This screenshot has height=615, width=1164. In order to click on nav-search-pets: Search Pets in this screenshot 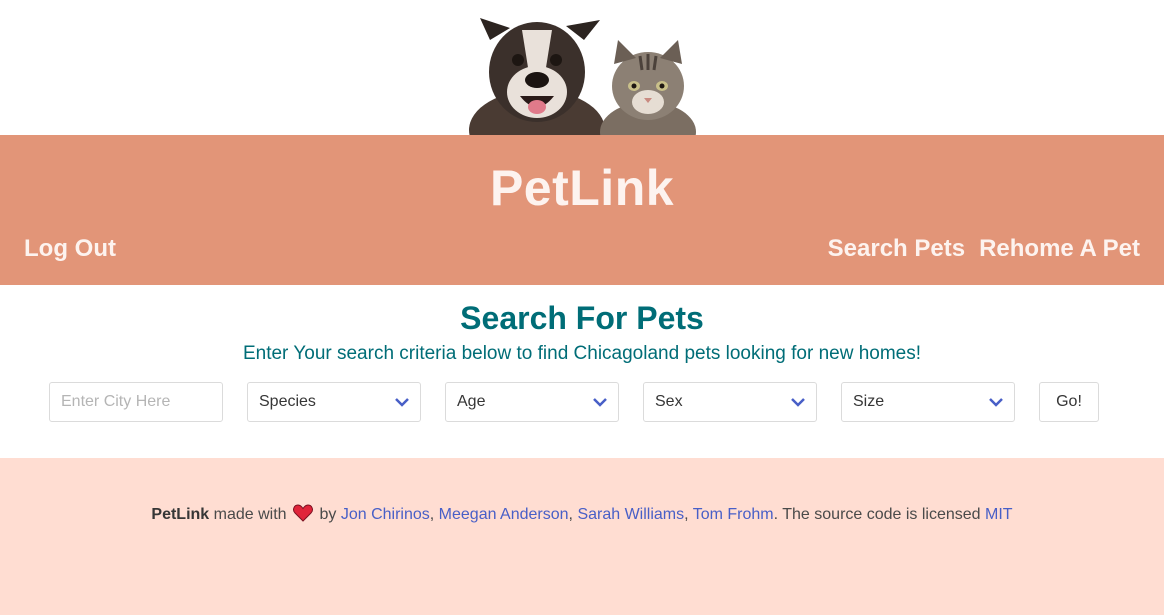, I will do `click(896, 249)`.